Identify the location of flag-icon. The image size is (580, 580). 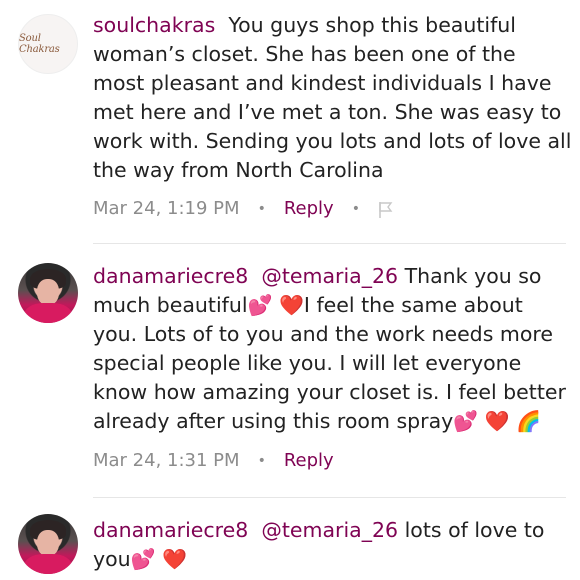
(386, 210).